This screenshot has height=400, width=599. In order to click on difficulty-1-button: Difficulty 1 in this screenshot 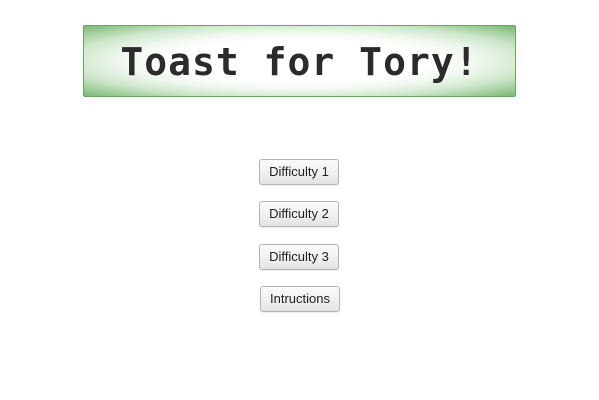, I will do `click(299, 172)`.